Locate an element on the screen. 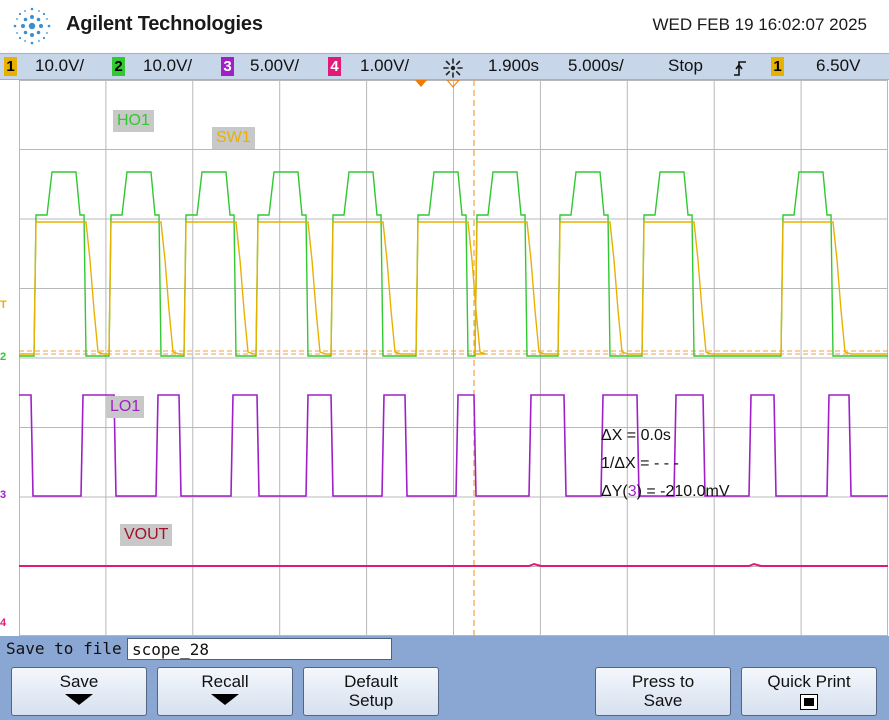 Image resolution: width=889 pixels, height=720 pixels. default-setup-line1: Default is located at coordinates (371, 681).